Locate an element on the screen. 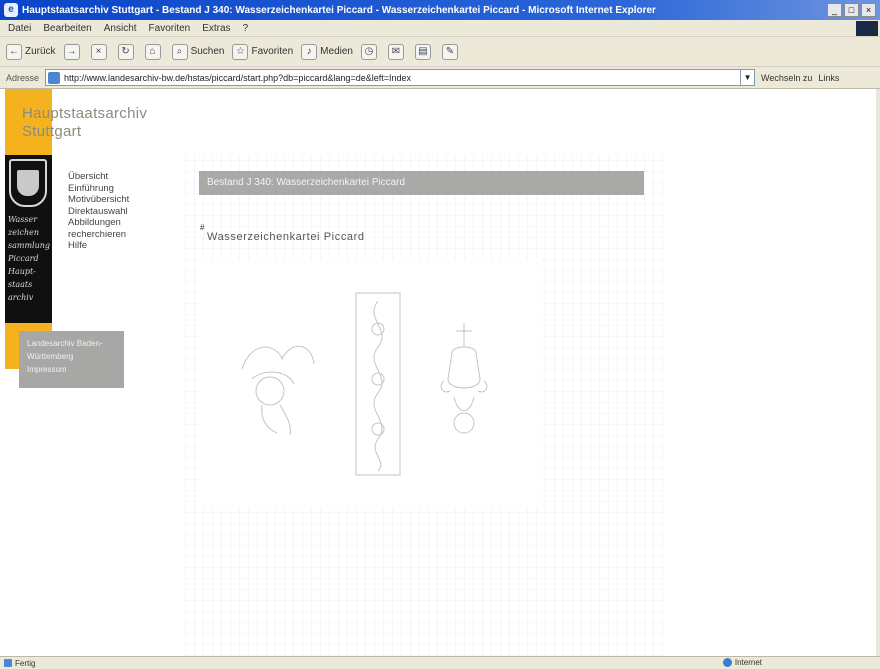 This screenshot has height=669, width=880. back-arrow-icon: ← is located at coordinates (14, 51).